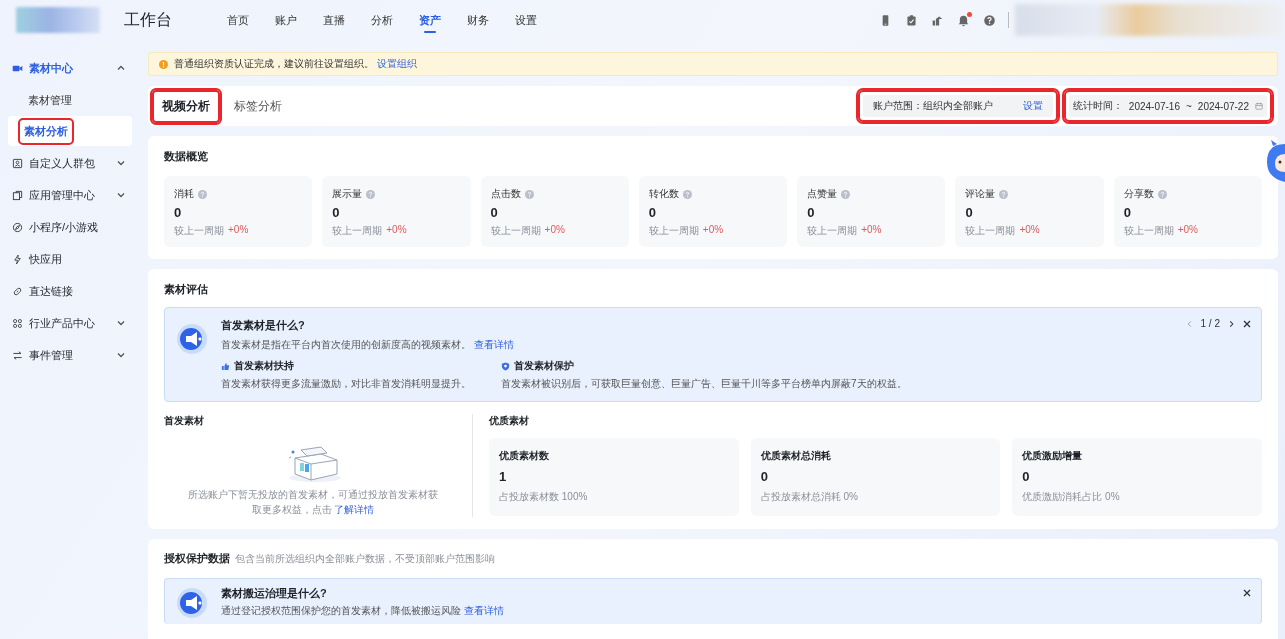 The height and width of the screenshot is (639, 1285). I want to click on nav-tab: 分析, so click(382, 20).